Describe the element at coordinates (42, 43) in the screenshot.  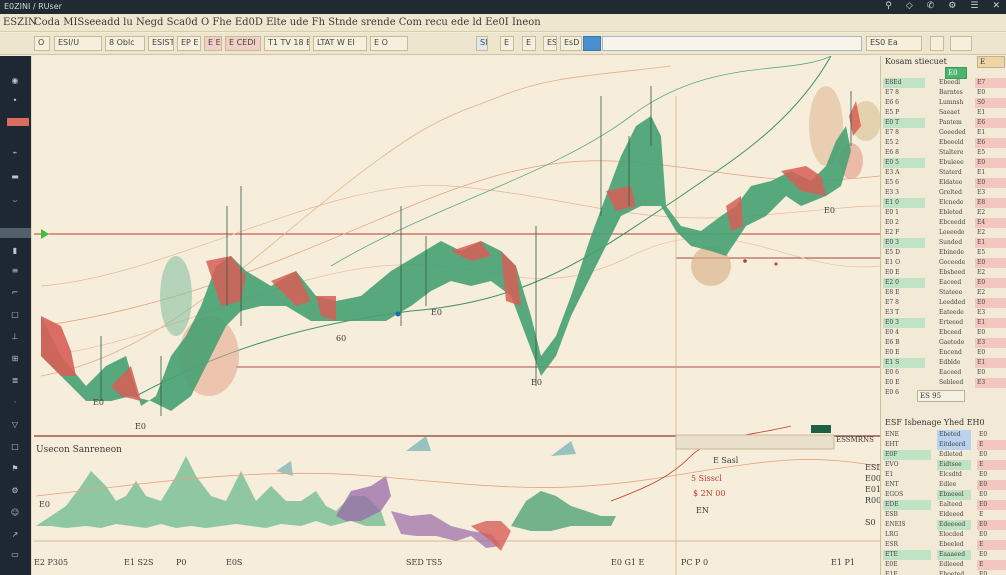
I see `toolbar-button-0: O` at that location.